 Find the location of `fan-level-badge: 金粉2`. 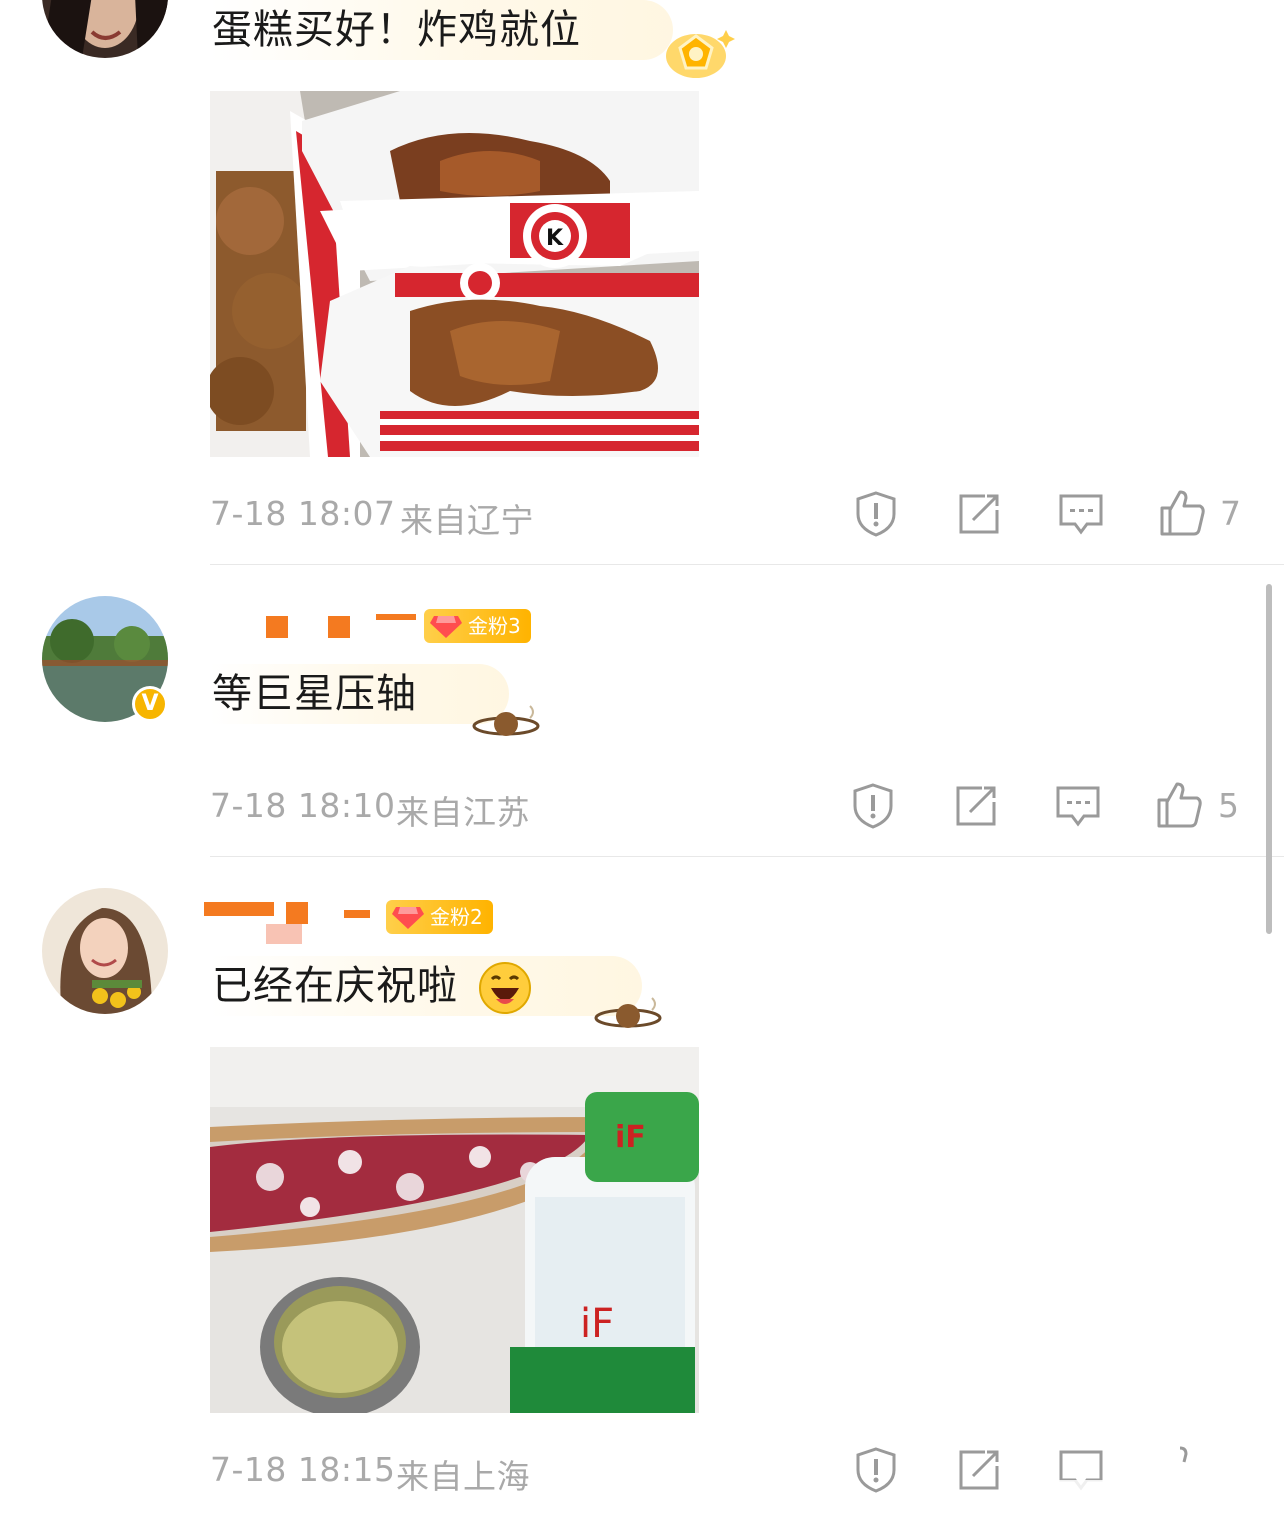

fan-level-badge: 金粉2 is located at coordinates (439, 917).